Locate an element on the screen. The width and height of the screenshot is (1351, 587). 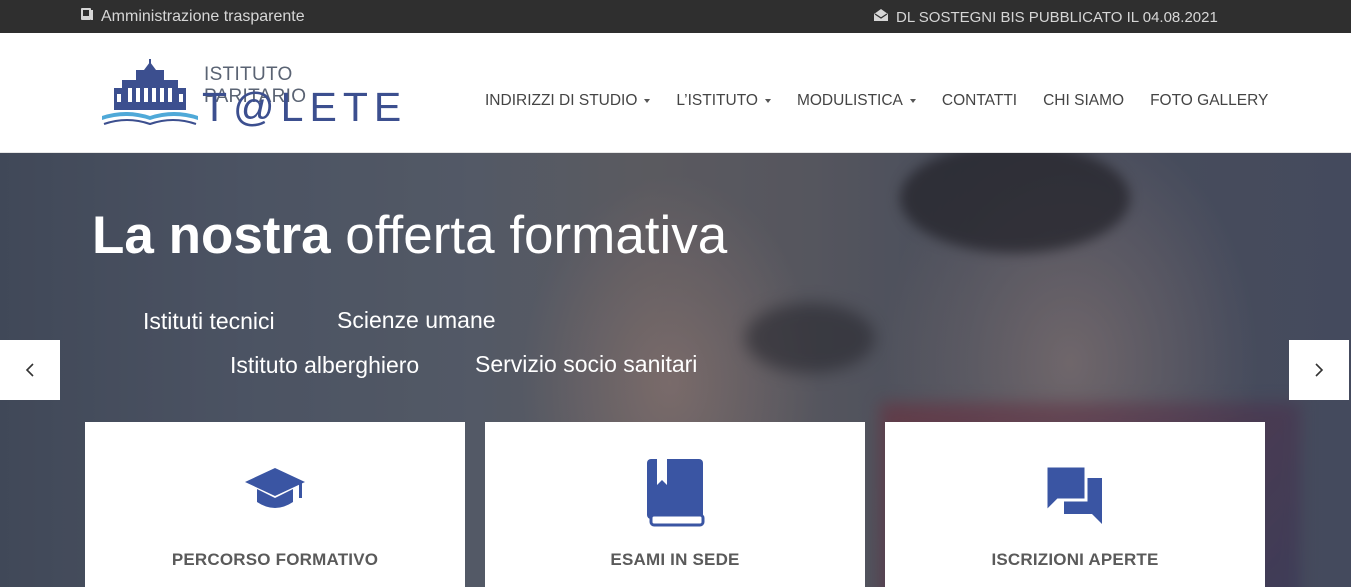
news-ticker: DL SOSTEGNI BIS PUBBLICATO IL 04.08.2021 is located at coordinates (1045, 17).